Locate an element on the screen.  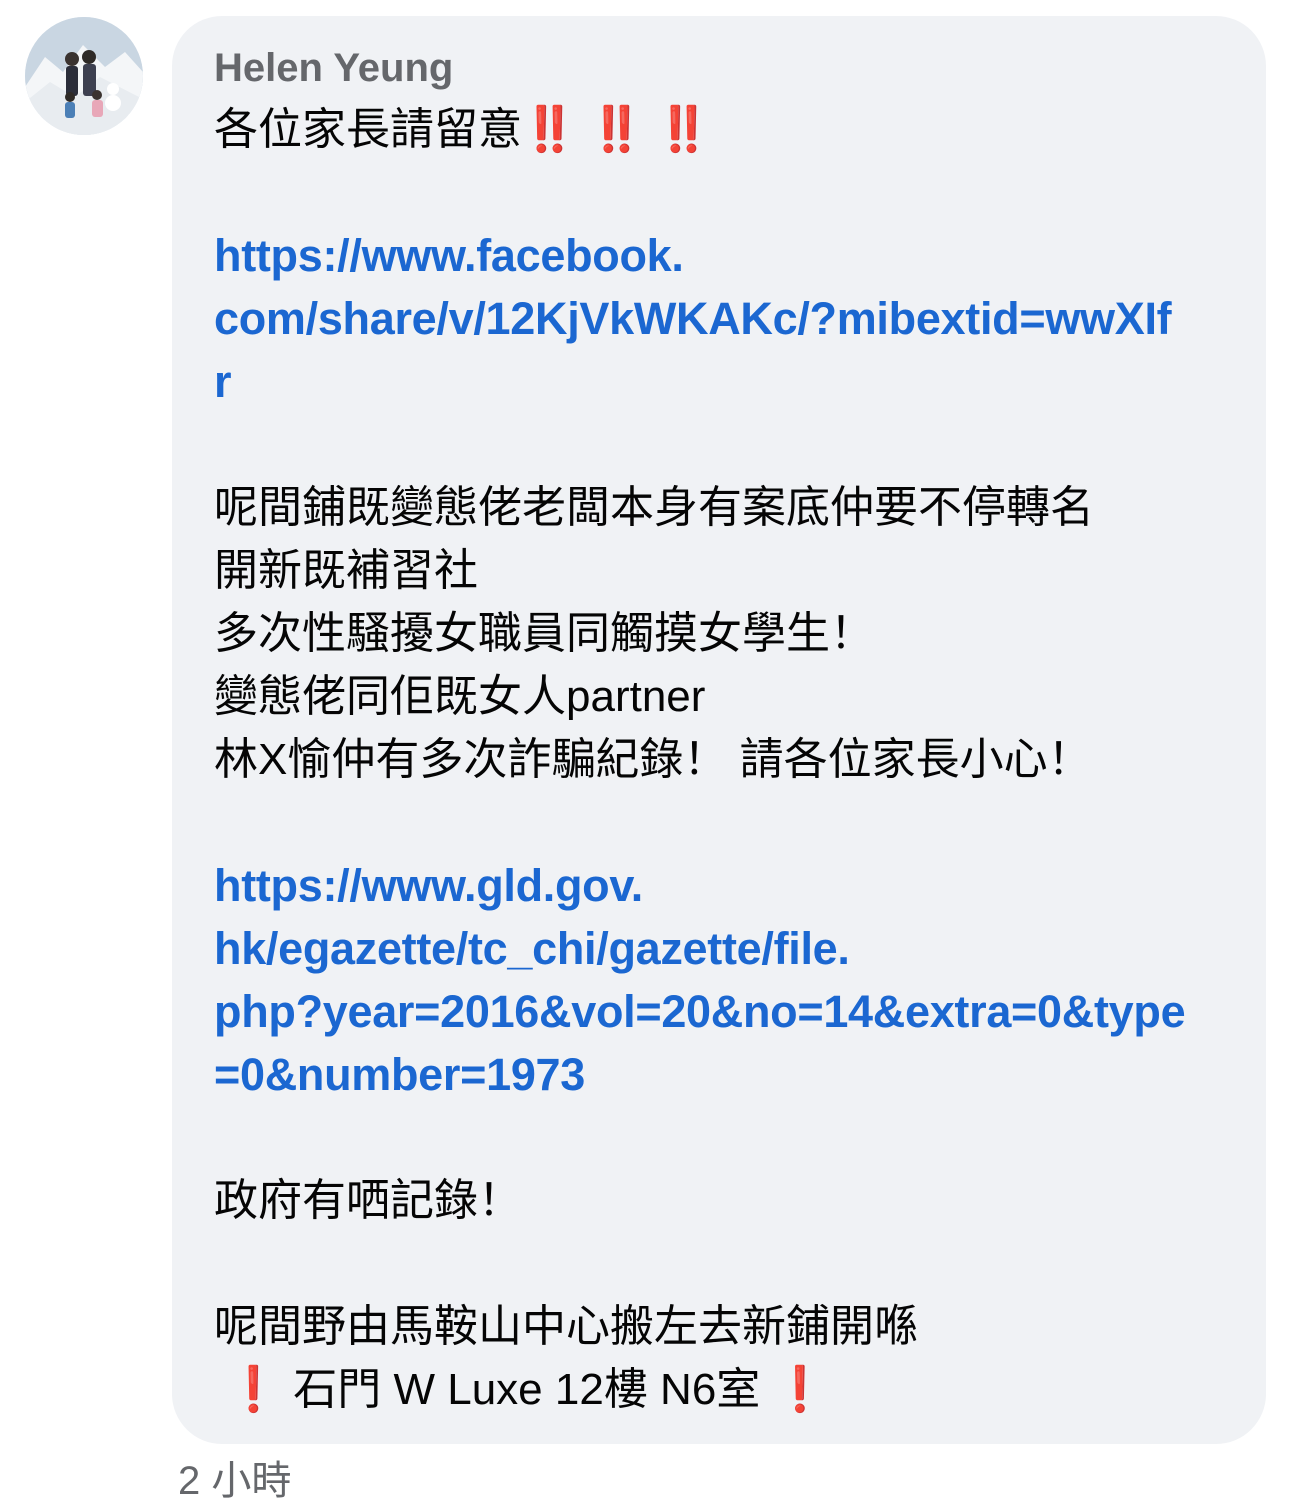
paragraph-line-4: 變態佬同佢既女人partner is located at coordinates (460, 696).